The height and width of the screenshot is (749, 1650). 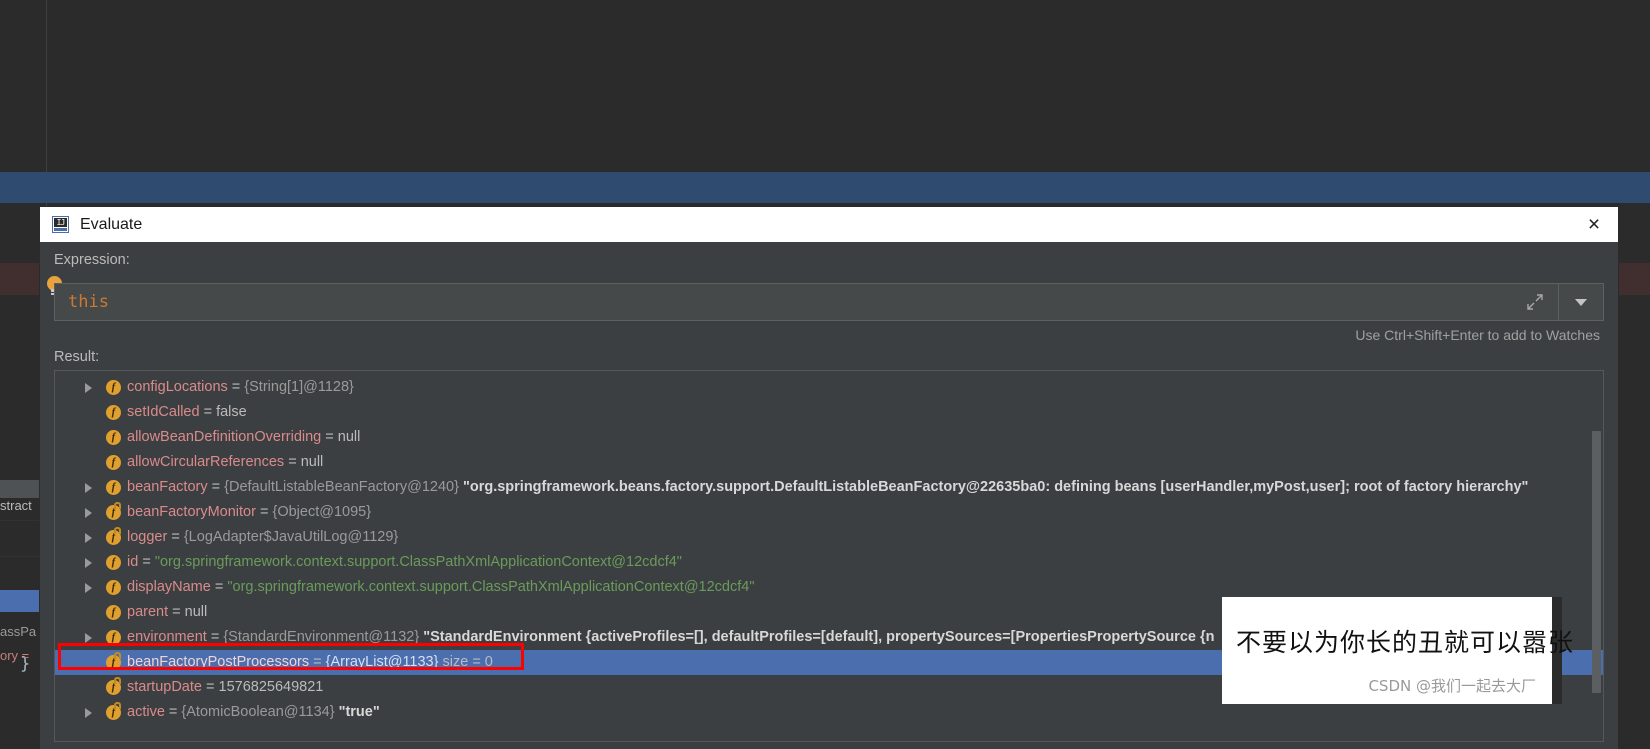 What do you see at coordinates (829, 412) in the screenshot?
I see `tree-row: f setIdCalled = false` at bounding box center [829, 412].